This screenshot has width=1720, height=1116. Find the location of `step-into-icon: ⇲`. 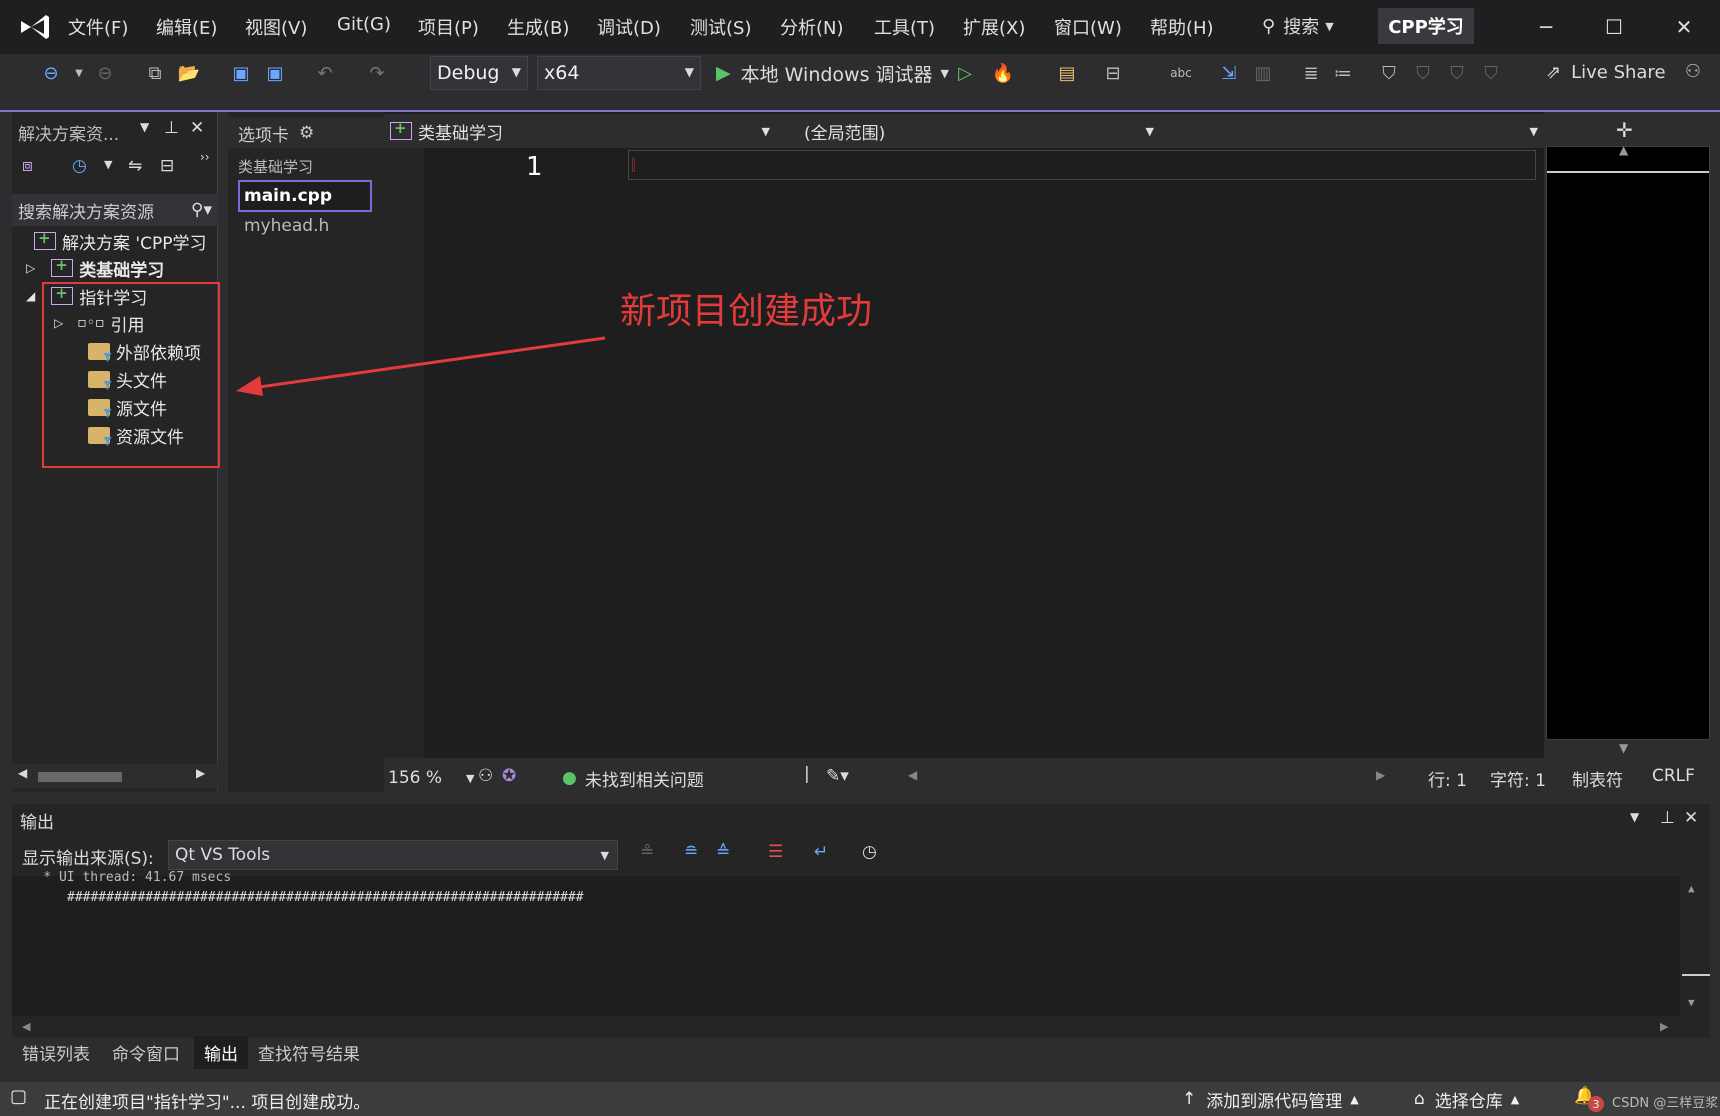

step-into-icon: ⇲ is located at coordinates (1229, 73).